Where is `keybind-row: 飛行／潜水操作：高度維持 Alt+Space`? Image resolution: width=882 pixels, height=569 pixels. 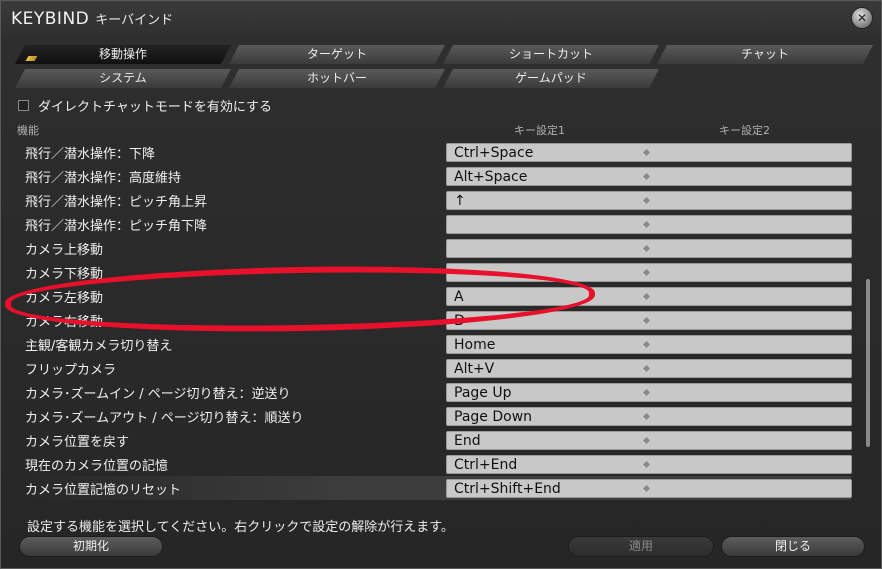 keybind-row: 飛行／潜水操作：高度維持 Alt+Space is located at coordinates (432, 176).